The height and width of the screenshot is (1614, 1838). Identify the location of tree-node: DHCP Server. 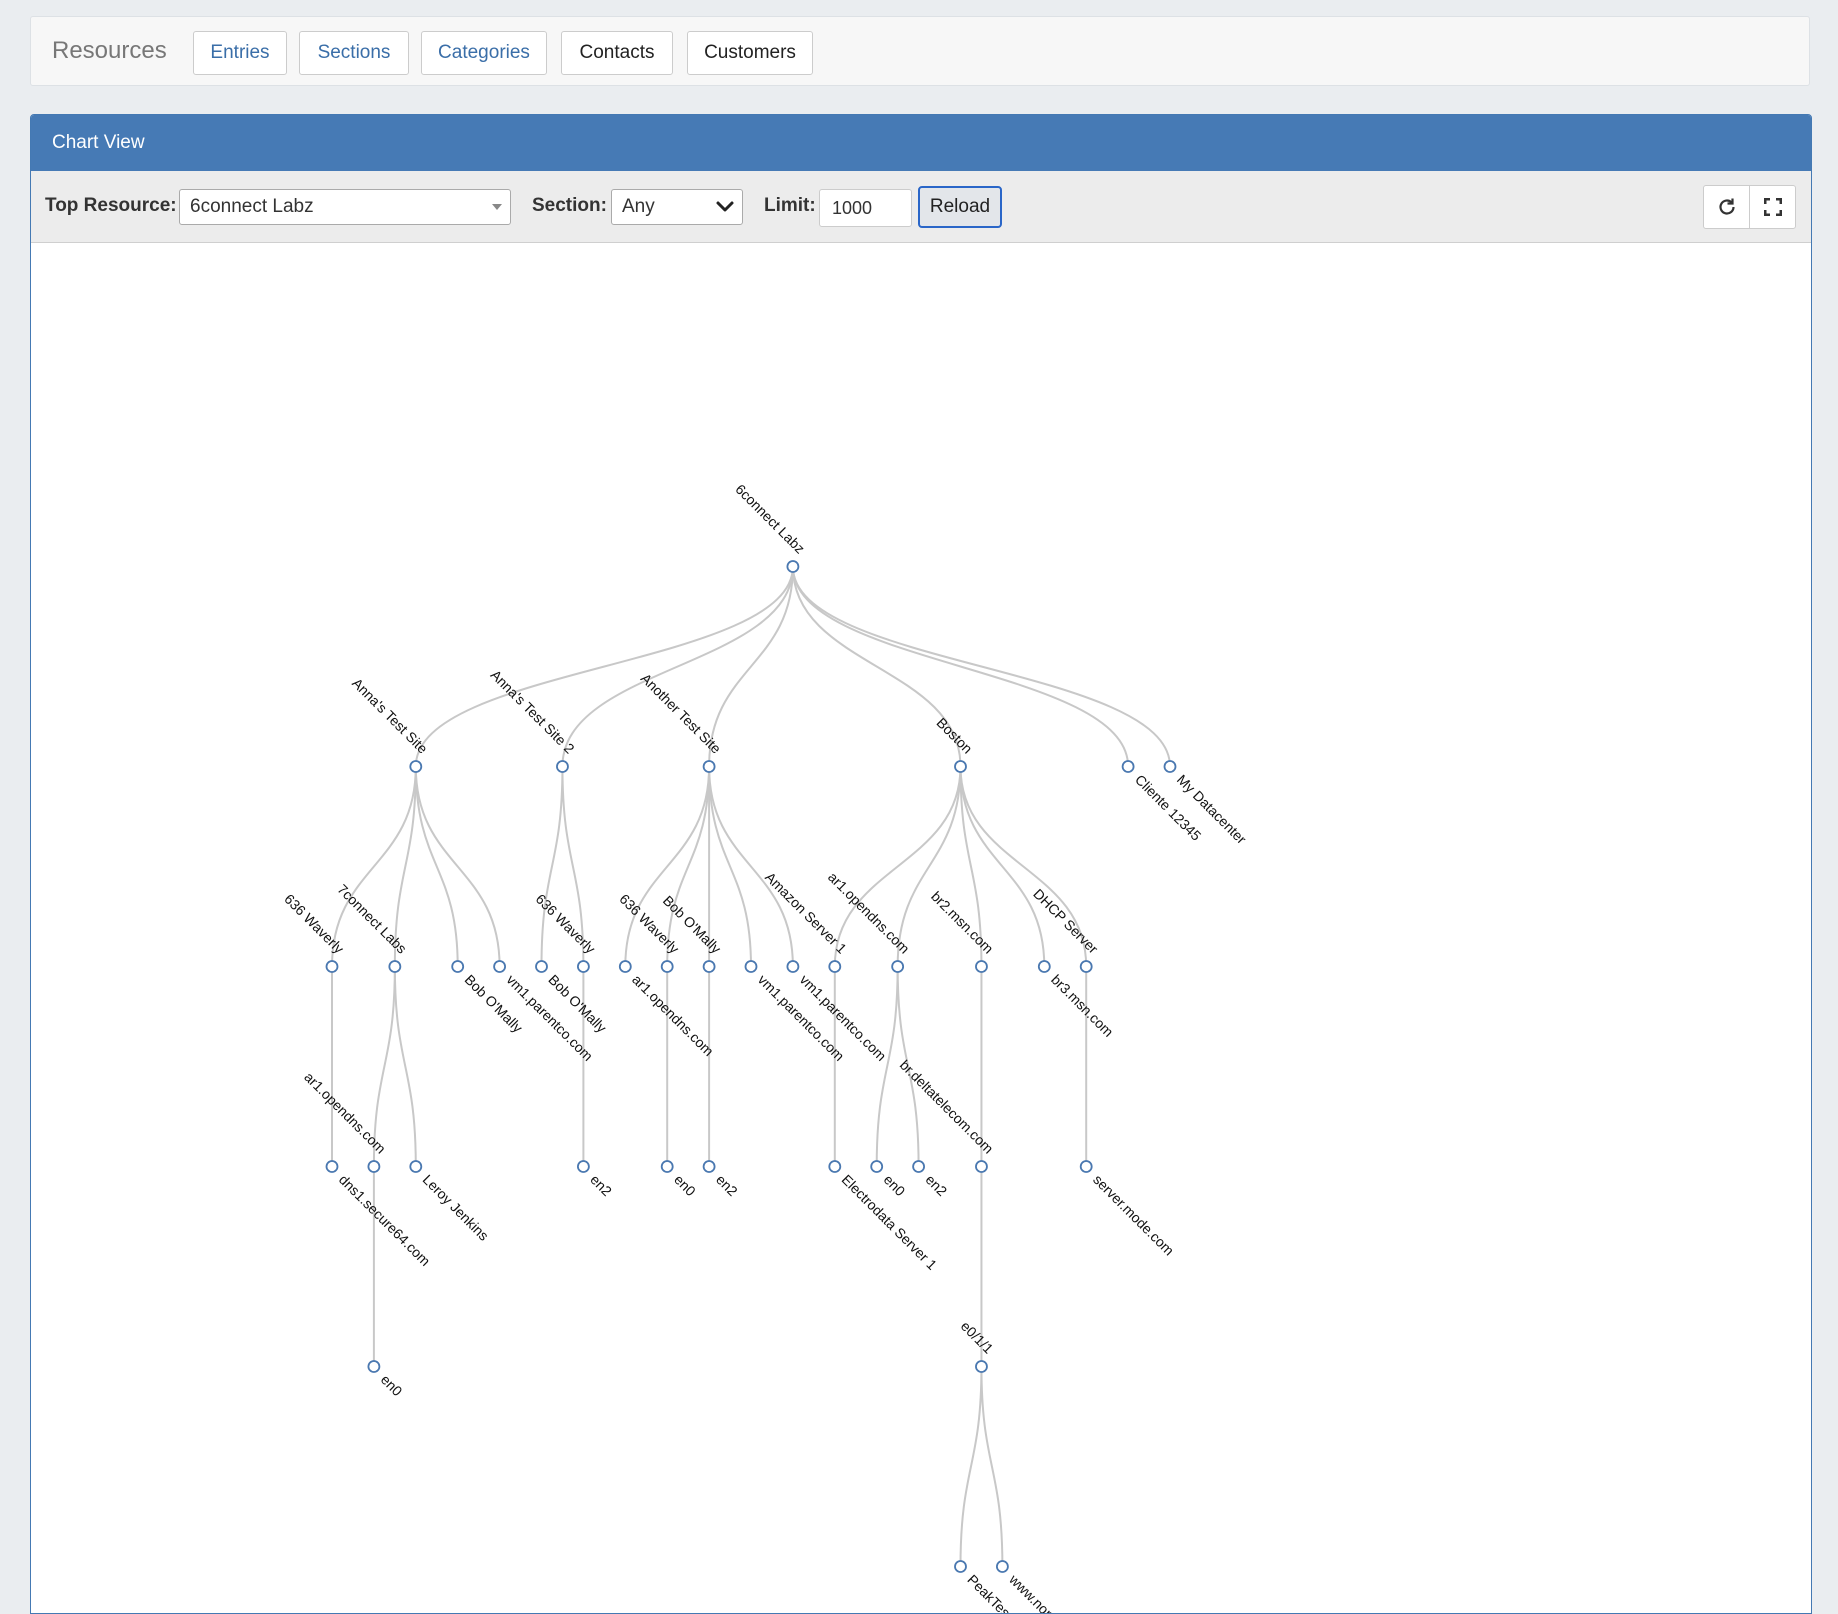
(1066, 929).